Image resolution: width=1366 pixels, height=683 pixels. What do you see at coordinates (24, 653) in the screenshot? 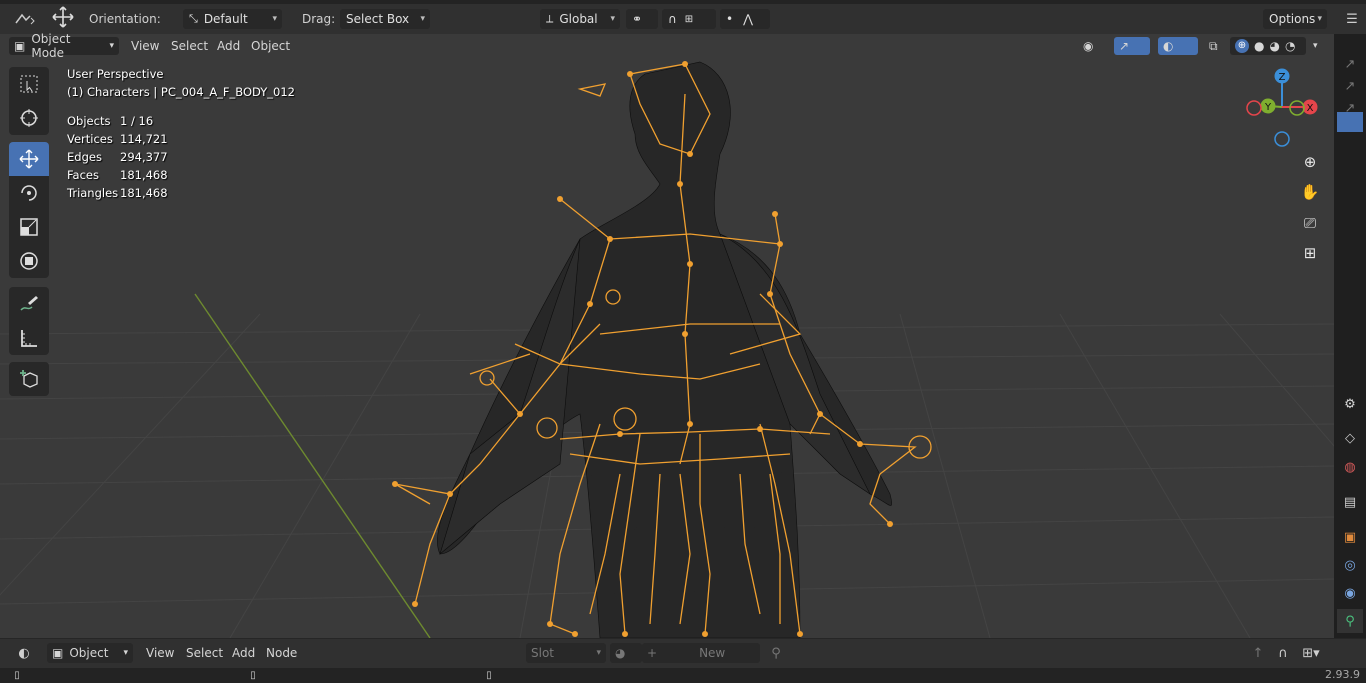
I see `editor-type-node-icon: ◐` at bounding box center [24, 653].